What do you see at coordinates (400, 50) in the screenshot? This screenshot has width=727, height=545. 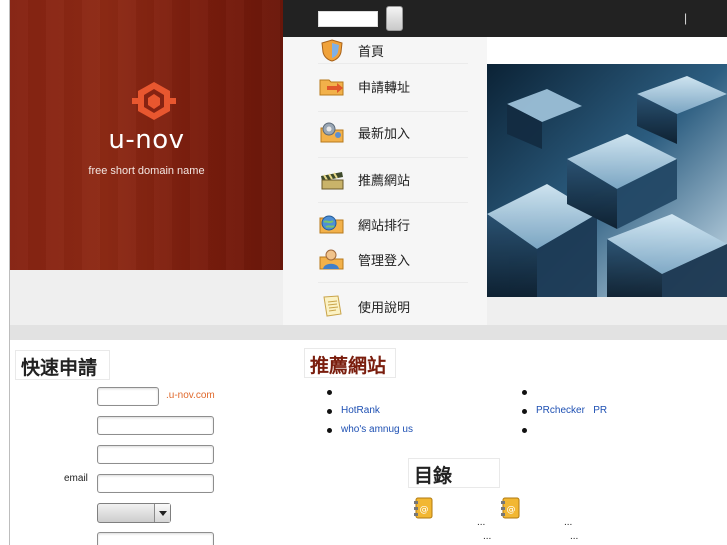 I see `menu-item-home: 首頁` at bounding box center [400, 50].